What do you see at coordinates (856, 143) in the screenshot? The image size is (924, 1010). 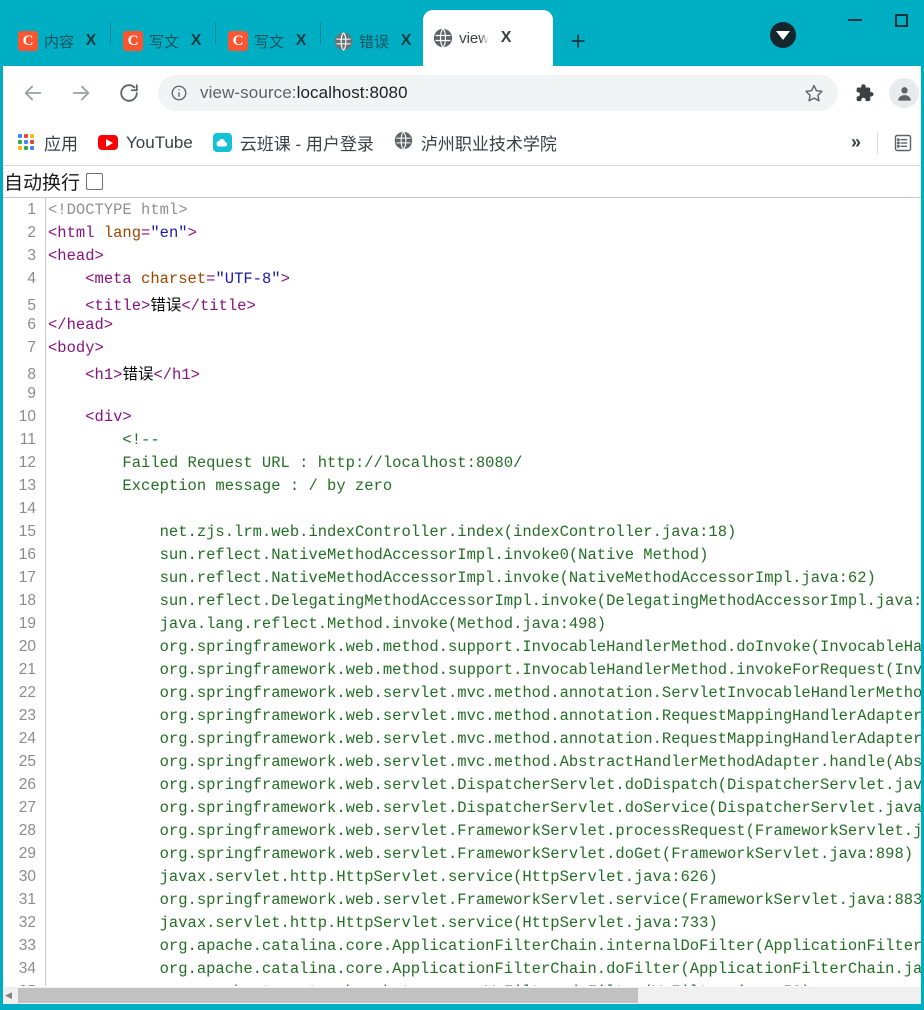 I see `bookmarks-overflow-button: »` at bounding box center [856, 143].